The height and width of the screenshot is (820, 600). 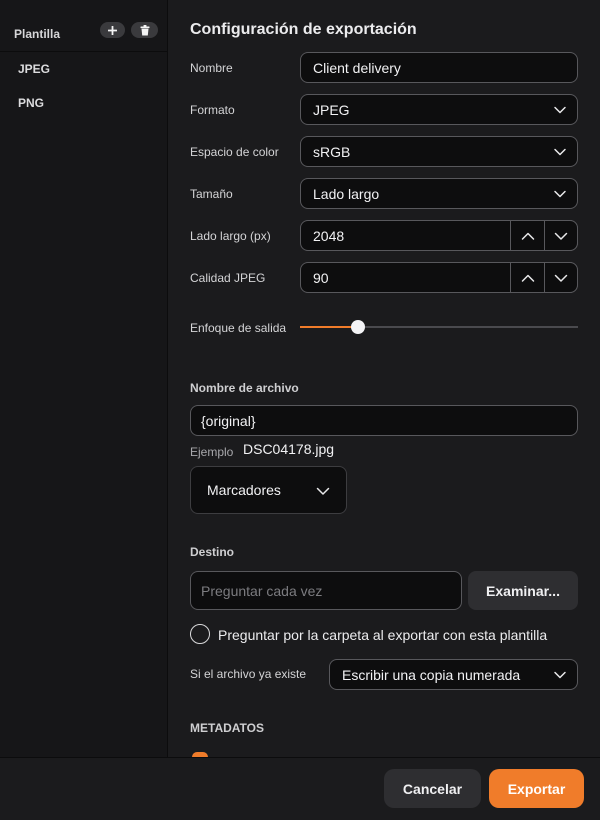 I want to click on jpeg-quality-stepper-buttons, so click(x=544, y=277).